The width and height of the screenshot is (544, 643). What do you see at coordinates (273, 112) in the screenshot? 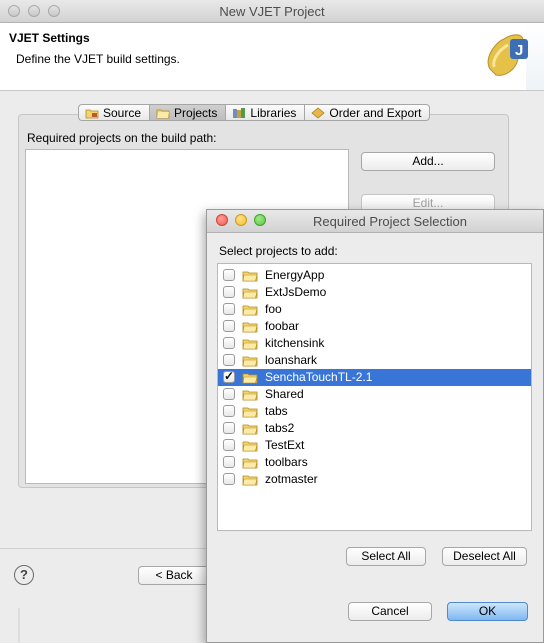
I see `tab-libraries-label: Libraries` at bounding box center [273, 112].